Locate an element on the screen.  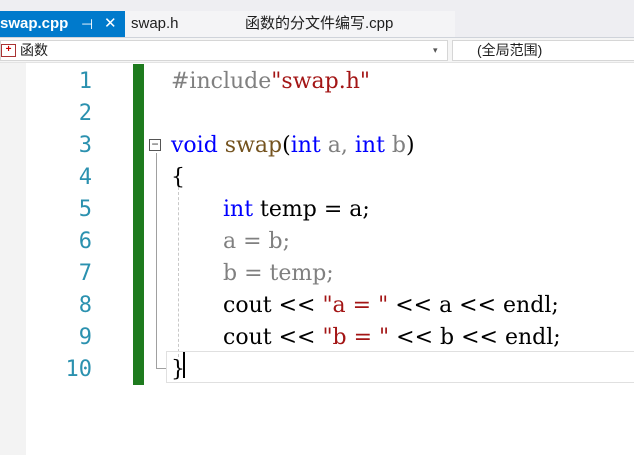
line-number: 8 is located at coordinates (85, 305).